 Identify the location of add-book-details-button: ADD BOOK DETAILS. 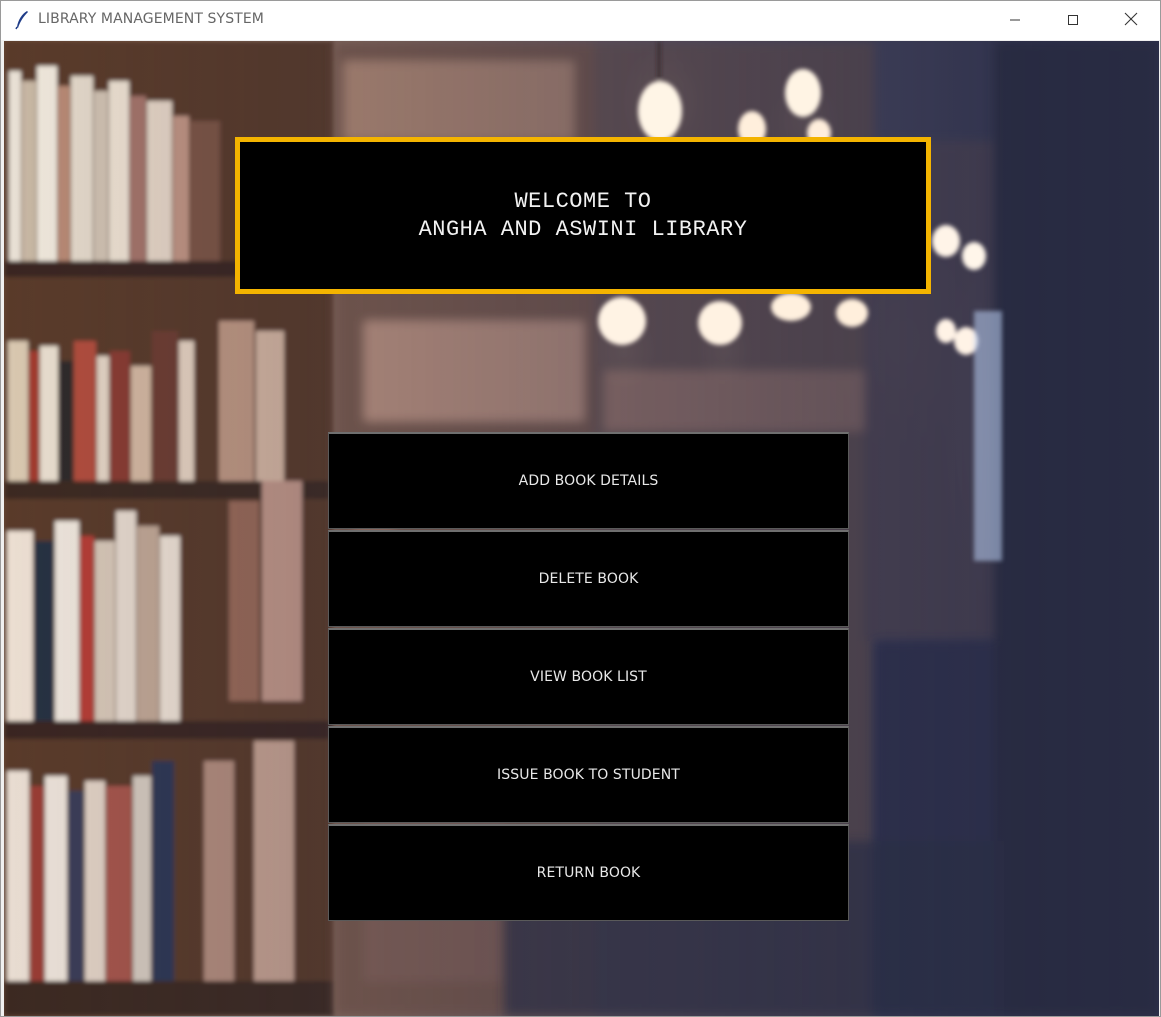
(588, 480).